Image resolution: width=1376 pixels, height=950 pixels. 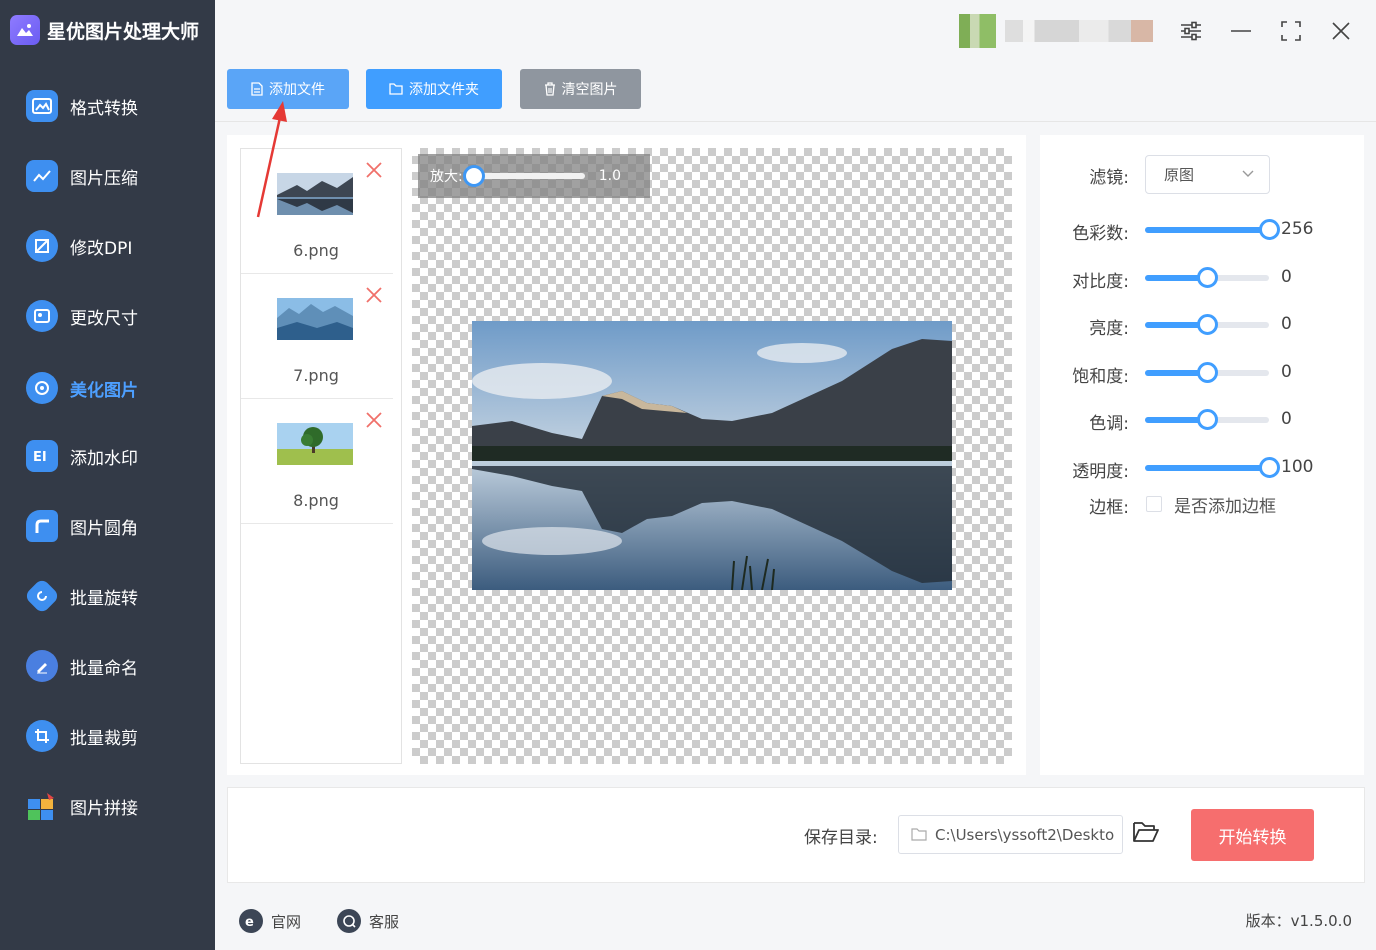 I want to click on svg-text: e, so click(x=249, y=921).